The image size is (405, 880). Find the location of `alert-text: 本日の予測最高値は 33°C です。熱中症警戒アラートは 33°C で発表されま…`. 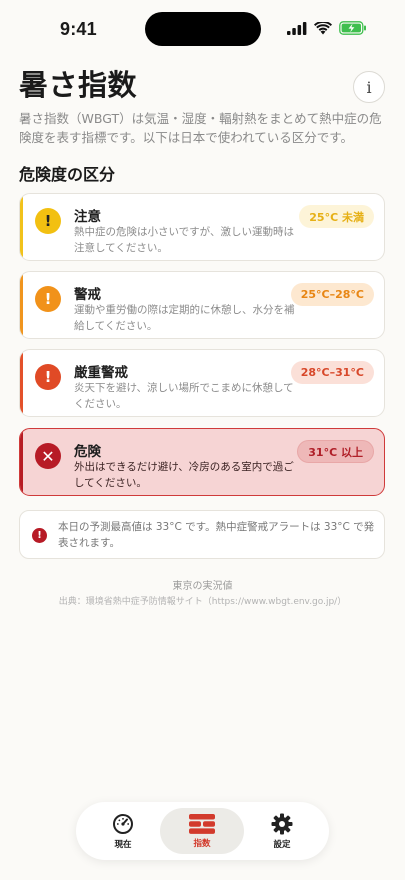

alert-text: 本日の予測最高値は 33°C です。熱中症警戒アラートは 33°C で発表されま… is located at coordinates (216, 535).